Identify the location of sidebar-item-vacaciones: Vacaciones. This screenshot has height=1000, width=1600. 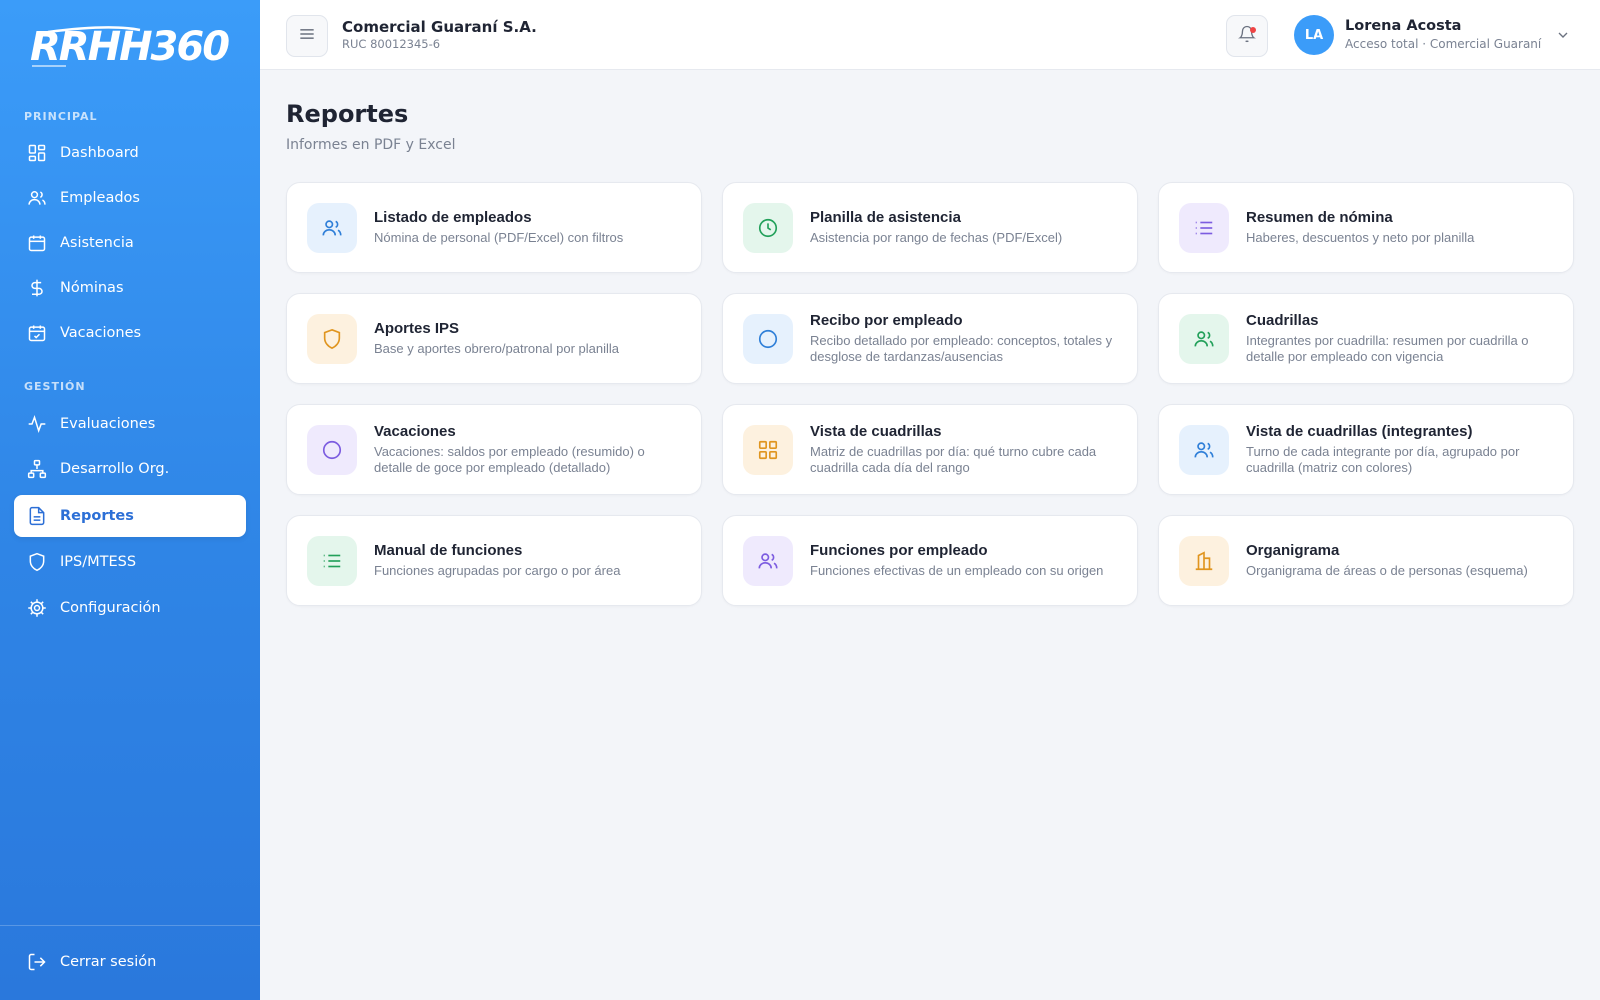
(130, 333).